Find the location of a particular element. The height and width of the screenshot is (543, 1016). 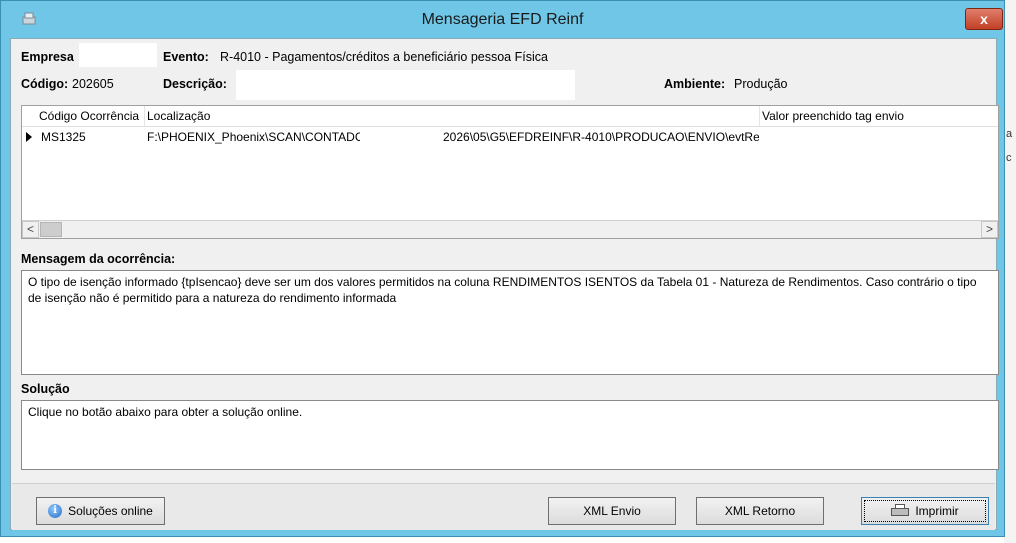

column-header-valor: Valor preenchido tag envio is located at coordinates (833, 116).